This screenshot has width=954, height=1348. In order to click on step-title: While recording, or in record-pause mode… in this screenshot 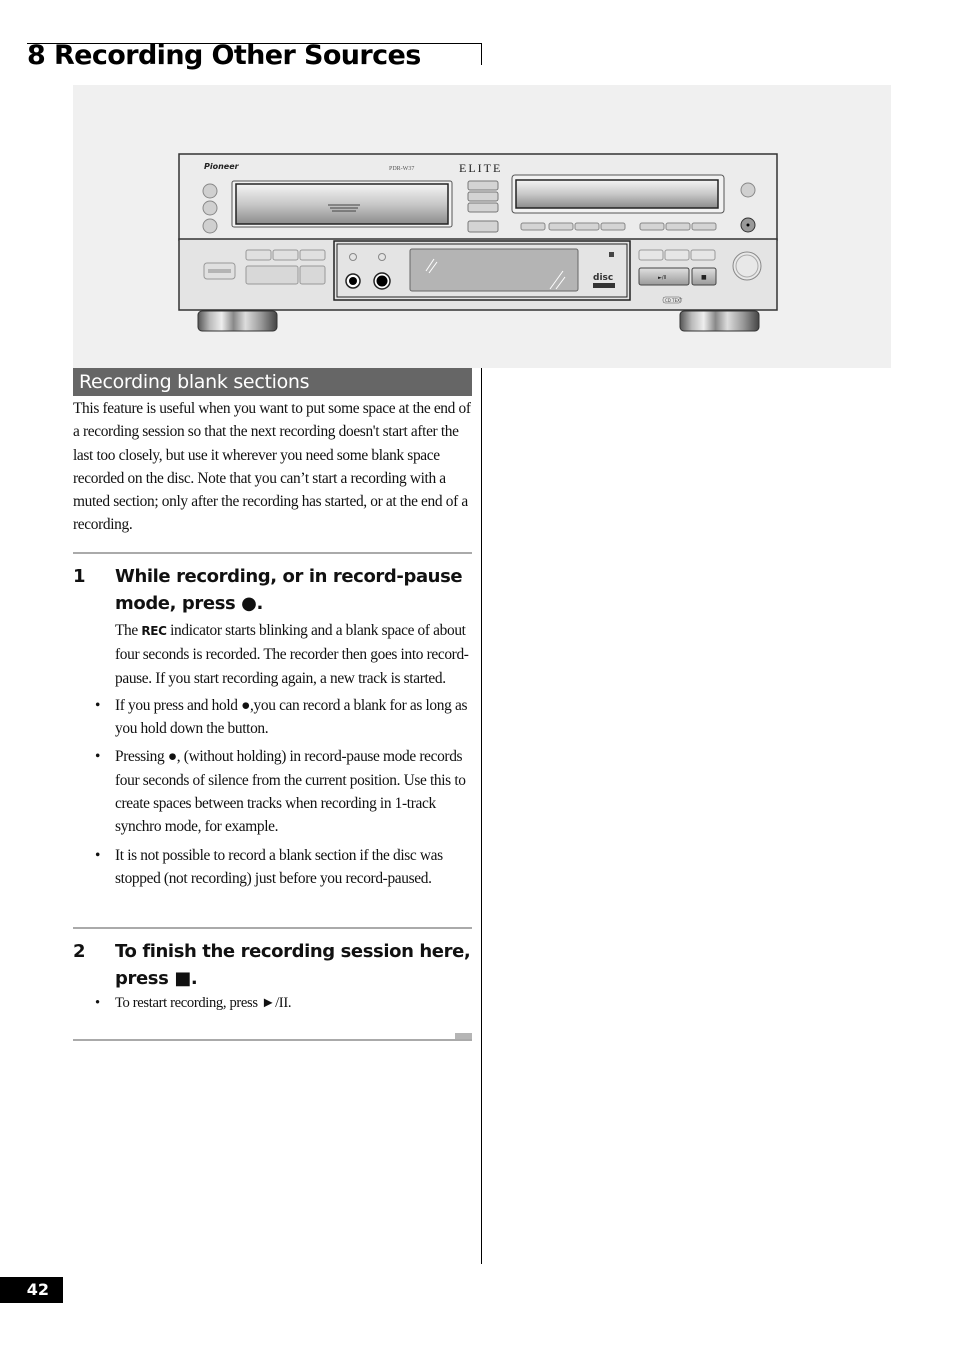, I will do `click(289, 590)`.